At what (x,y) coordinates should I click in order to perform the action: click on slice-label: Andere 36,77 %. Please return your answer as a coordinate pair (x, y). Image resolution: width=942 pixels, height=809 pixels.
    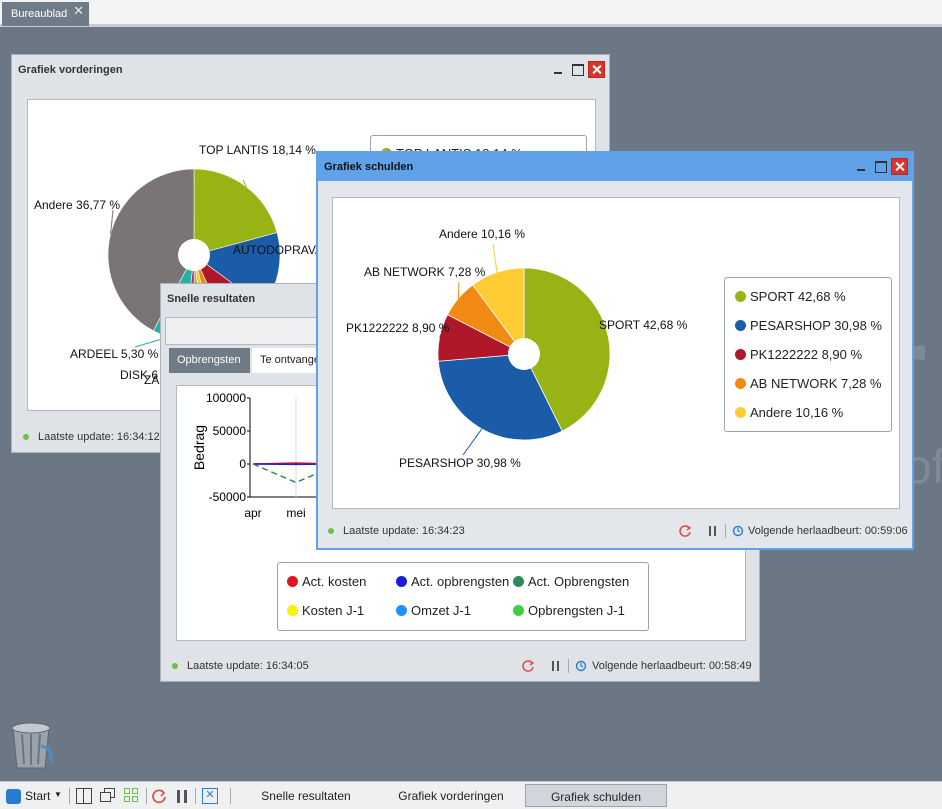
    Looking at the image, I should click on (77, 205).